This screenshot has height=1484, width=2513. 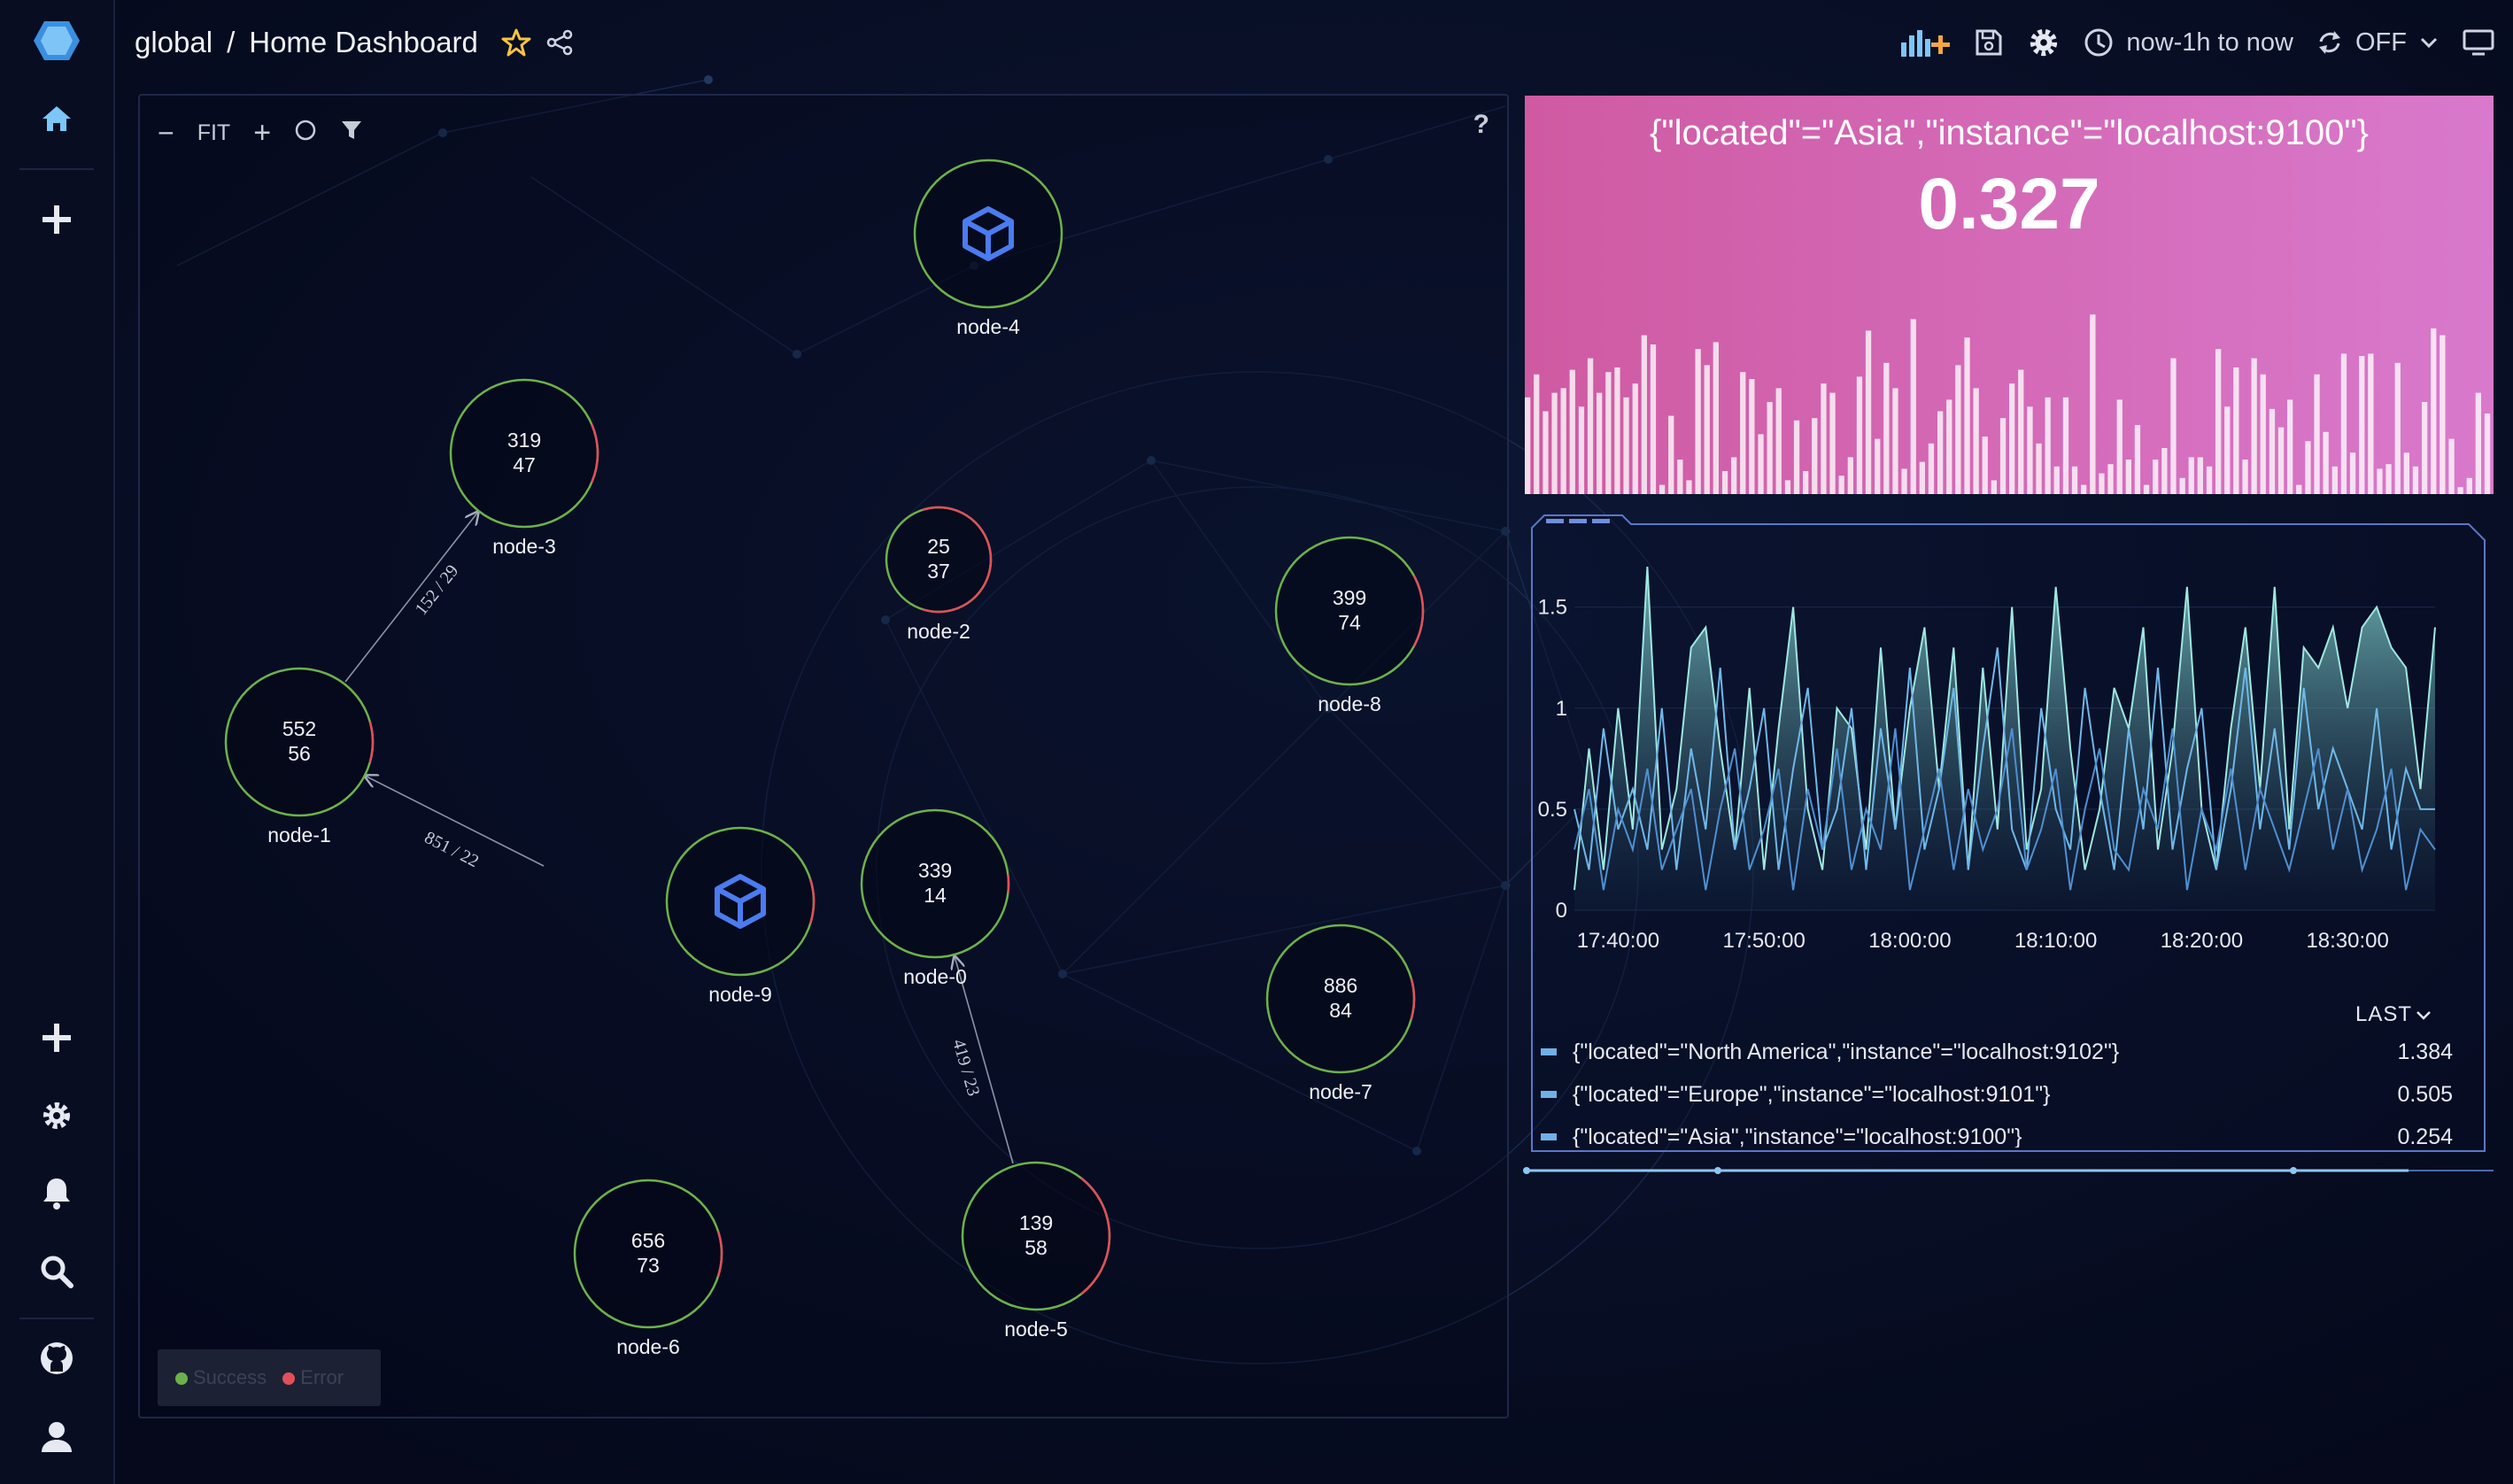 What do you see at coordinates (452, 849) in the screenshot?
I see `edge-label: 851 / 22` at bounding box center [452, 849].